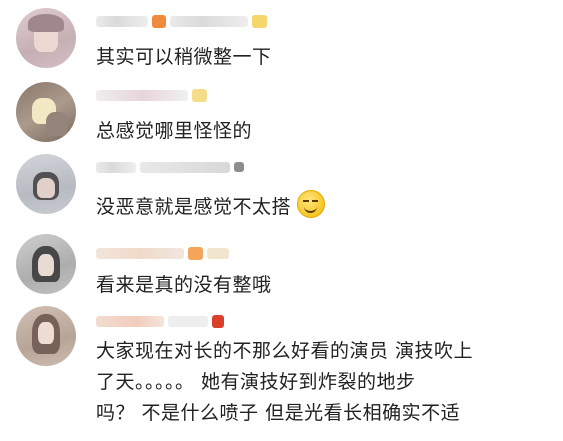 This screenshot has width=563, height=441. I want to click on comment-text: 其实可以稍微整一下, so click(184, 57).